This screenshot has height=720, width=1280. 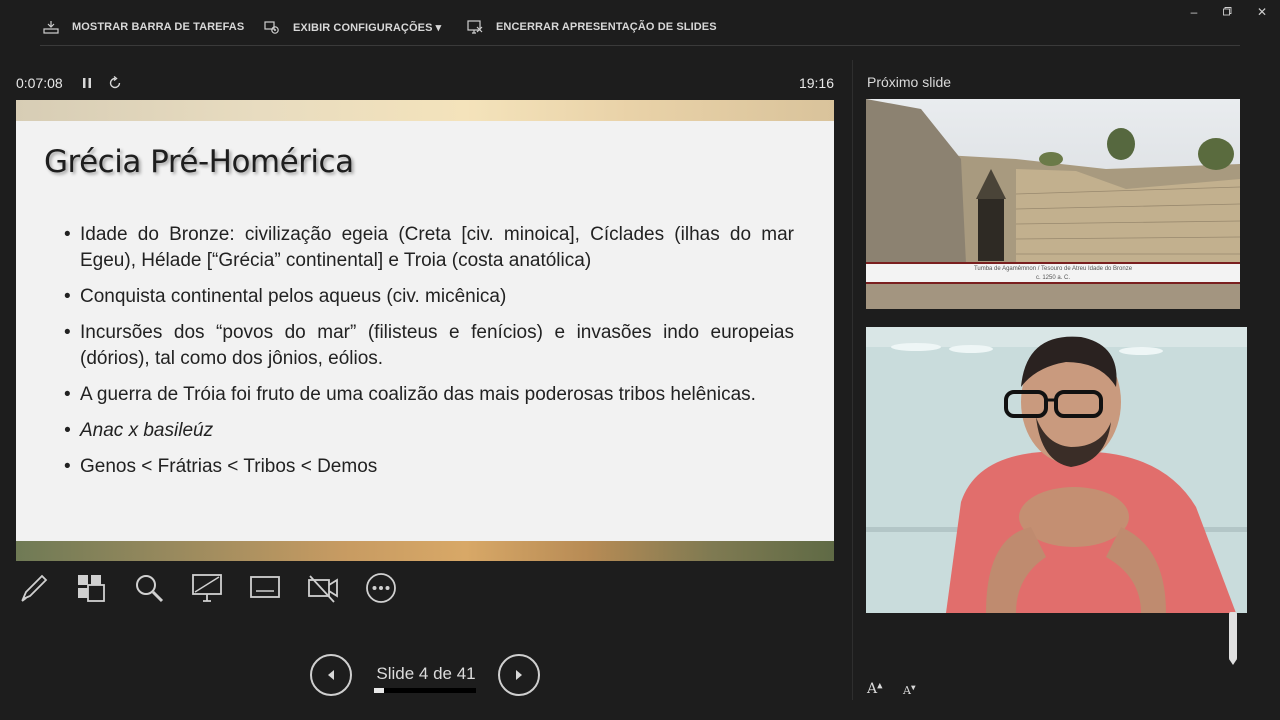 I want to click on slide-title: Grécia Pré-Homérica, so click(x=199, y=162).